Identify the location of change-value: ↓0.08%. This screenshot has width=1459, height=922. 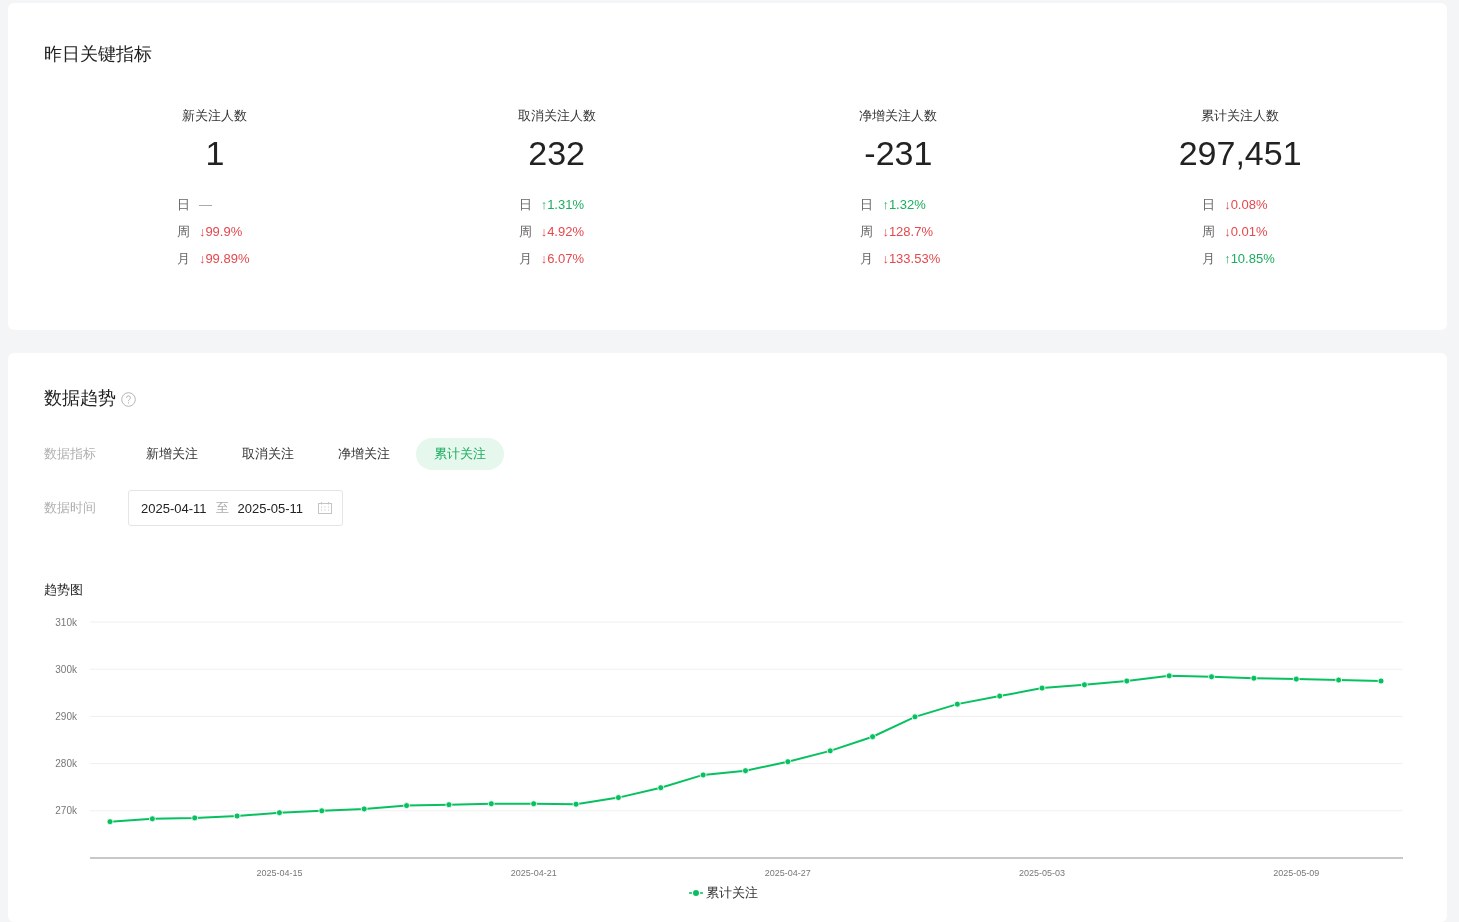
(1246, 204).